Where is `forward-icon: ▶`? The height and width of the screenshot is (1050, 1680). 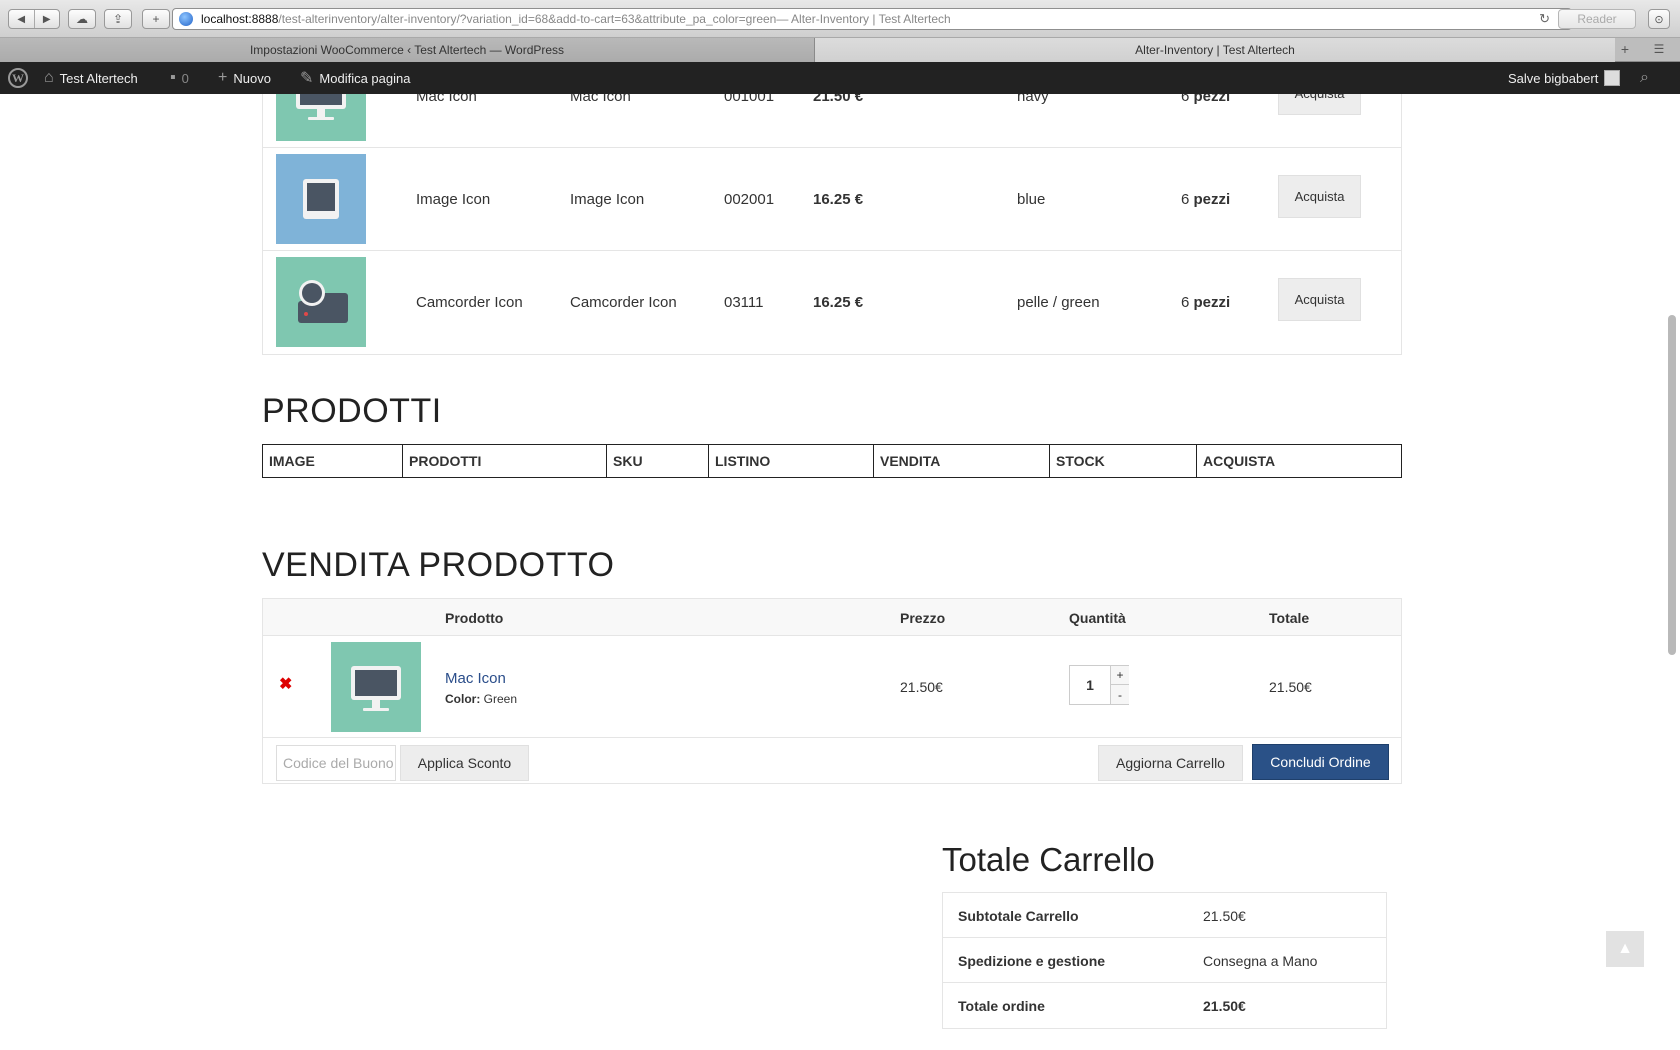
forward-icon: ▶ is located at coordinates (46, 19).